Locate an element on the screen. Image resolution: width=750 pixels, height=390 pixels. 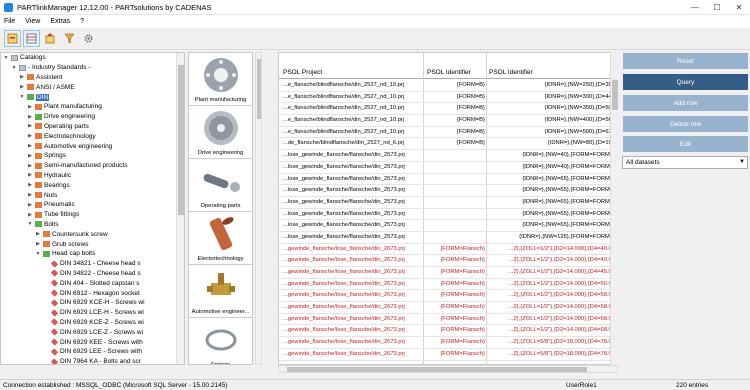
query-button: Query is located at coordinates (685, 82).